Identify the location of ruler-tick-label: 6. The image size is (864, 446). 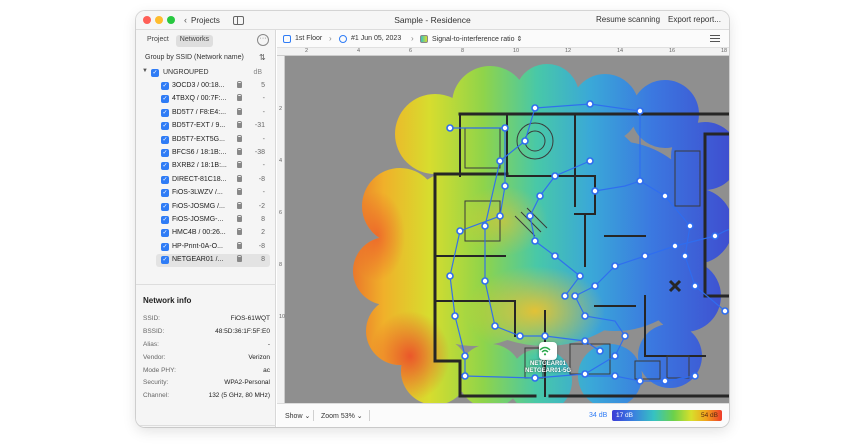
(281, 213).